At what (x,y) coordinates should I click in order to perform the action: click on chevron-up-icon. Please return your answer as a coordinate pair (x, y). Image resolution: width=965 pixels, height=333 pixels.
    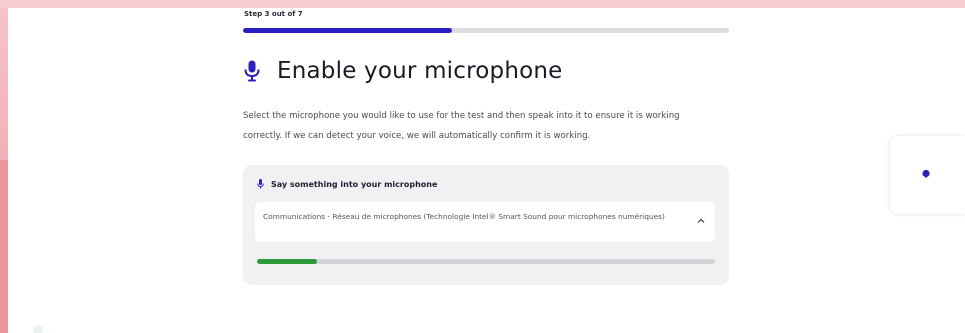
    Looking at the image, I should click on (701, 220).